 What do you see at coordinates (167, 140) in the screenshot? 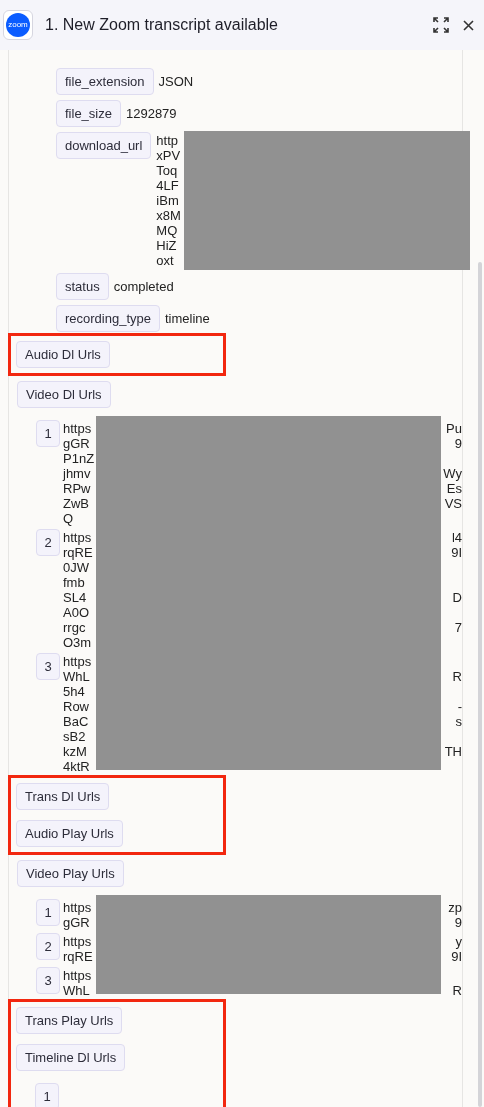
I see `field-value: http` at bounding box center [167, 140].